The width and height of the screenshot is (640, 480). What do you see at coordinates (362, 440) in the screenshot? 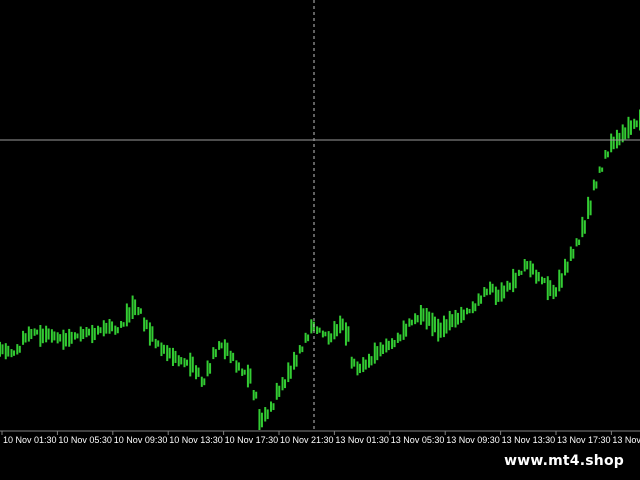
I see `x-tick-label: 13 Nov 01:30` at bounding box center [362, 440].